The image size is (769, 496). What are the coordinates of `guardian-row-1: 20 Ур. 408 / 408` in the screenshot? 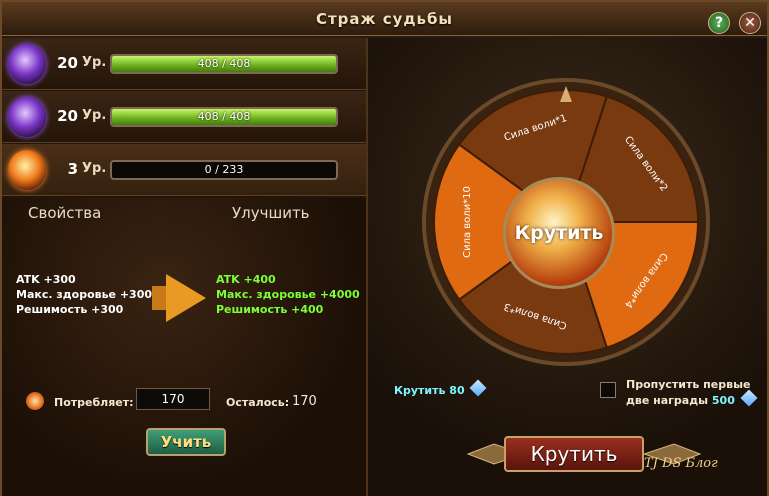 It's located at (184, 64).